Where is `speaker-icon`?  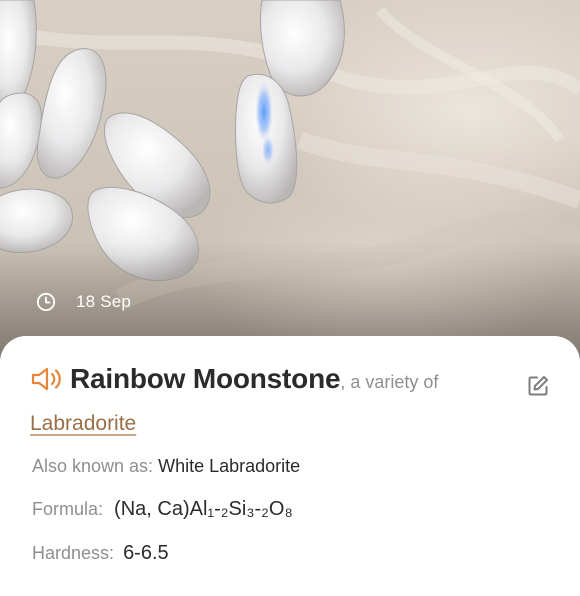 speaker-icon is located at coordinates (47, 379).